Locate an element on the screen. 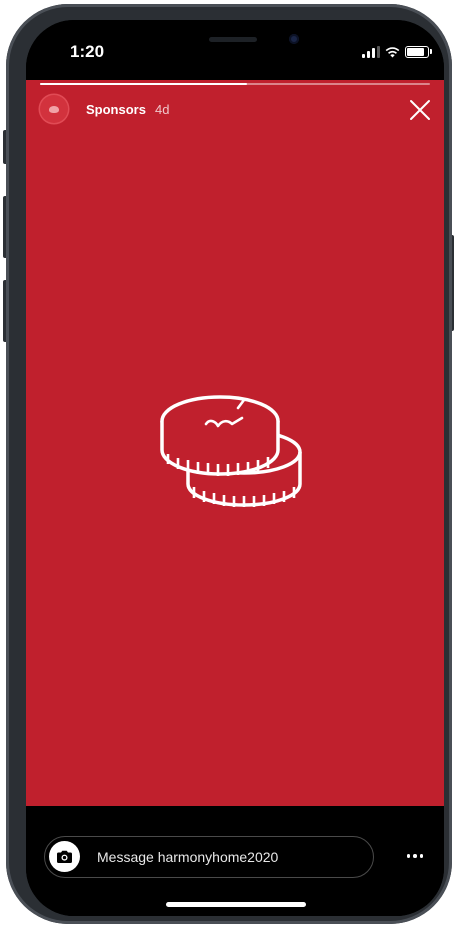  camera-icon is located at coordinates (64, 856).